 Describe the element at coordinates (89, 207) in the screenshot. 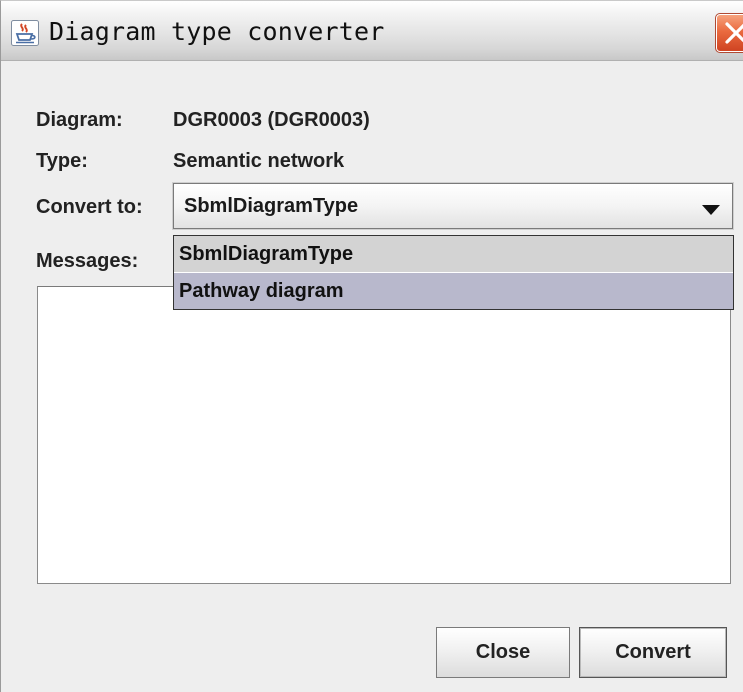

I see `convert-to-label: Convert to:` at that location.